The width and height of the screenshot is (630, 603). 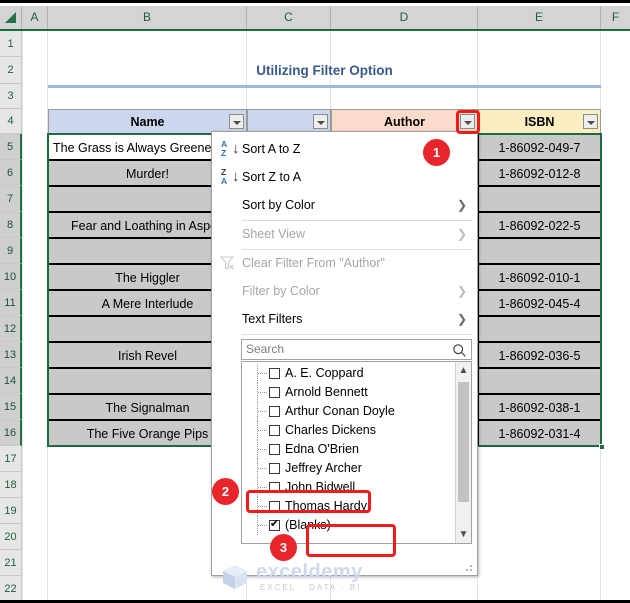 What do you see at coordinates (356, 349) in the screenshot?
I see `search-input: Search` at bounding box center [356, 349].